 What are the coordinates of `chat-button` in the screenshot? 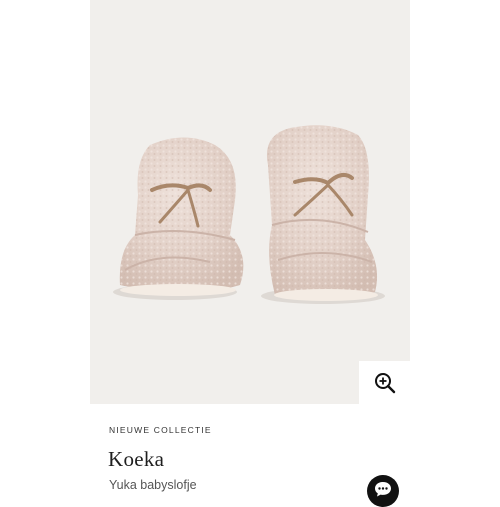 It's located at (383, 491).